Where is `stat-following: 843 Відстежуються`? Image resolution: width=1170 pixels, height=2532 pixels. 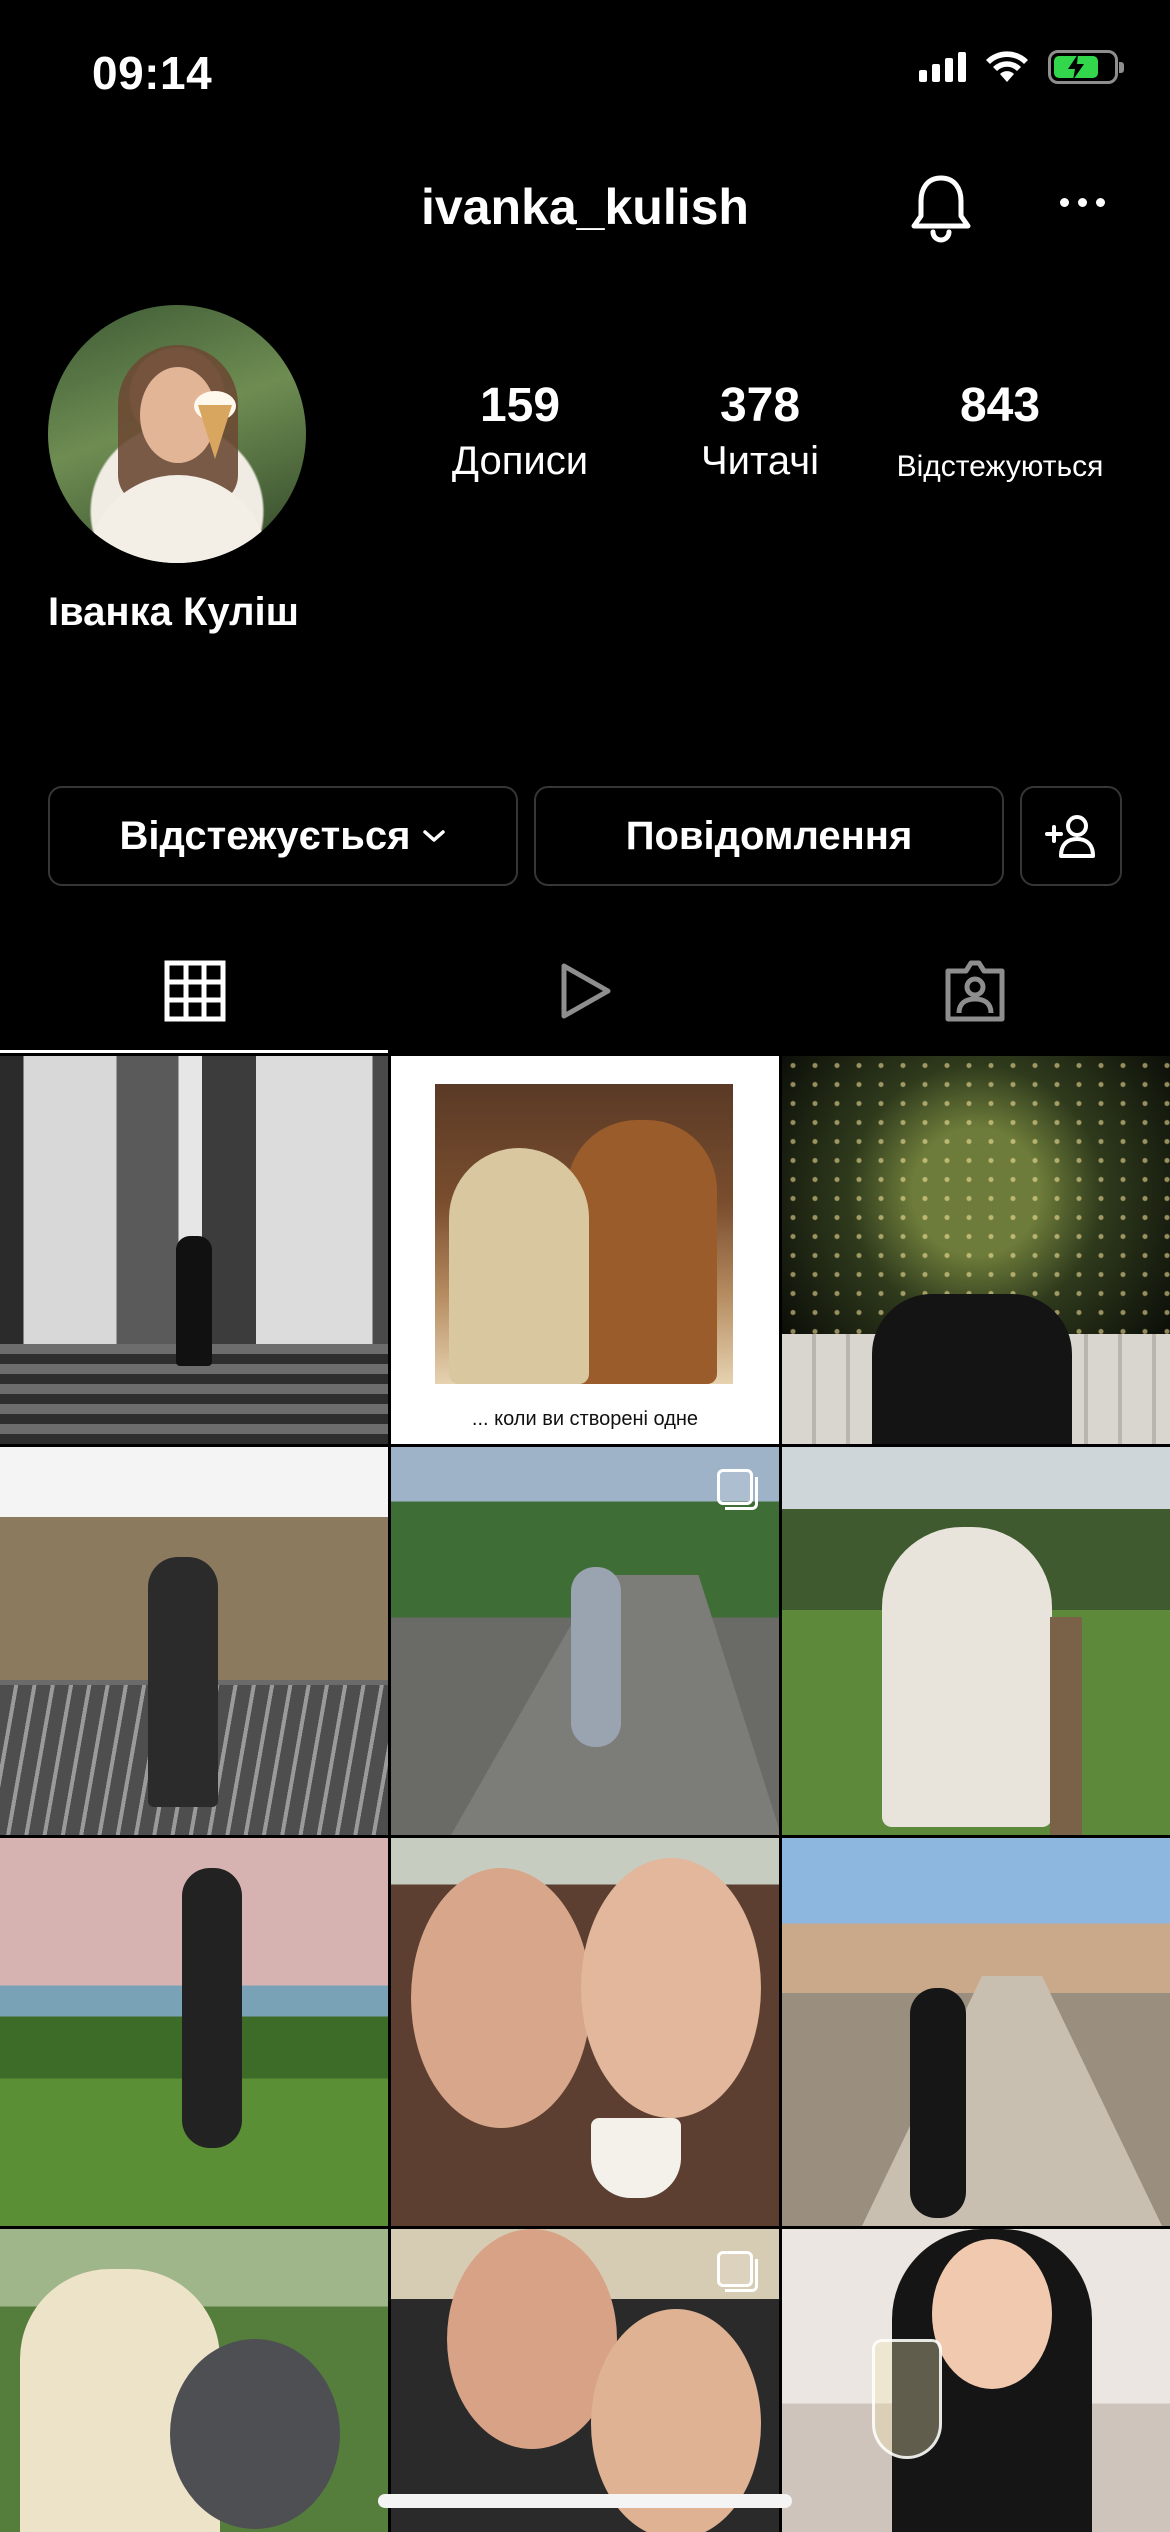
stat-following: 843 Відстежуються is located at coordinates (1000, 435).